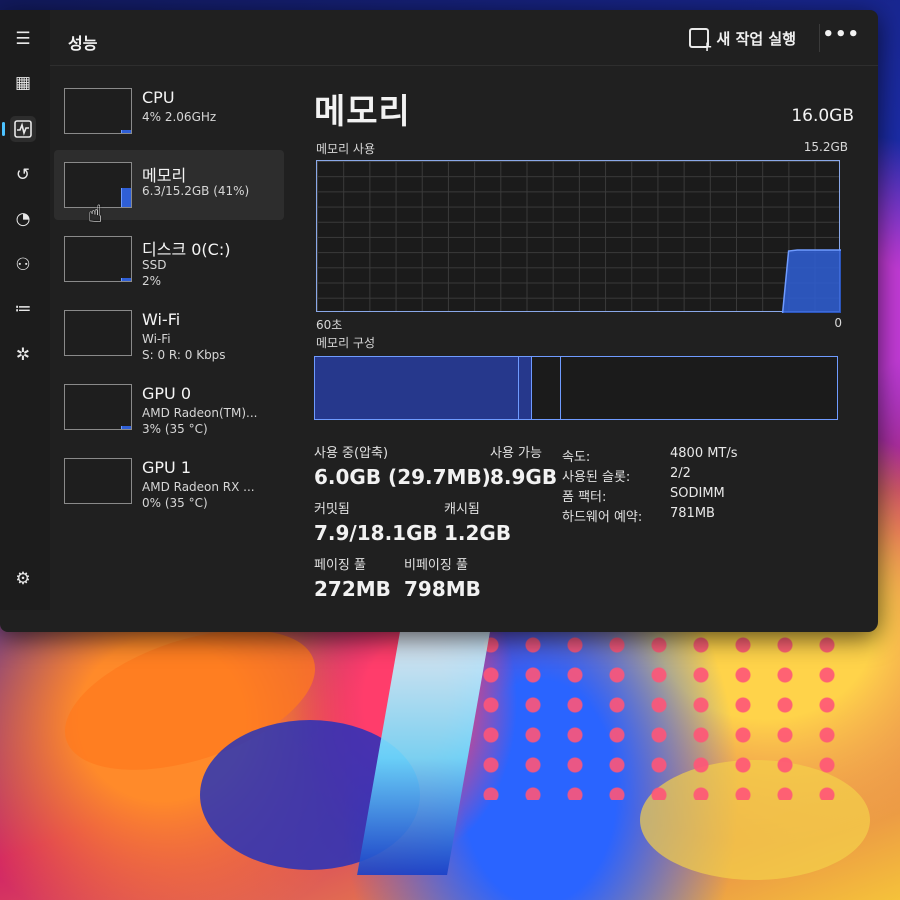 The height and width of the screenshot is (900, 900). Describe the element at coordinates (417, 388) in the screenshot. I see `composition-in-use` at that location.